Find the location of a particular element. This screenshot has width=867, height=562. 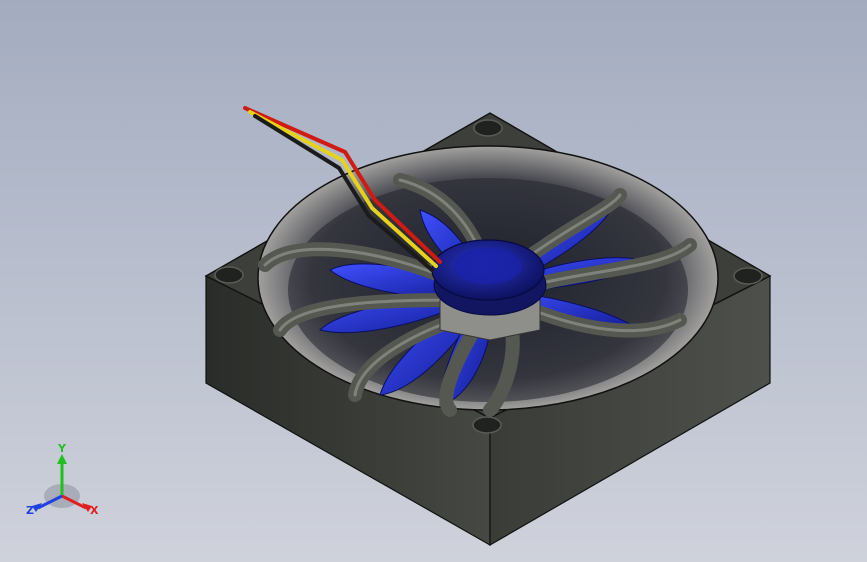

x-axis-label: X is located at coordinates (94, 510).